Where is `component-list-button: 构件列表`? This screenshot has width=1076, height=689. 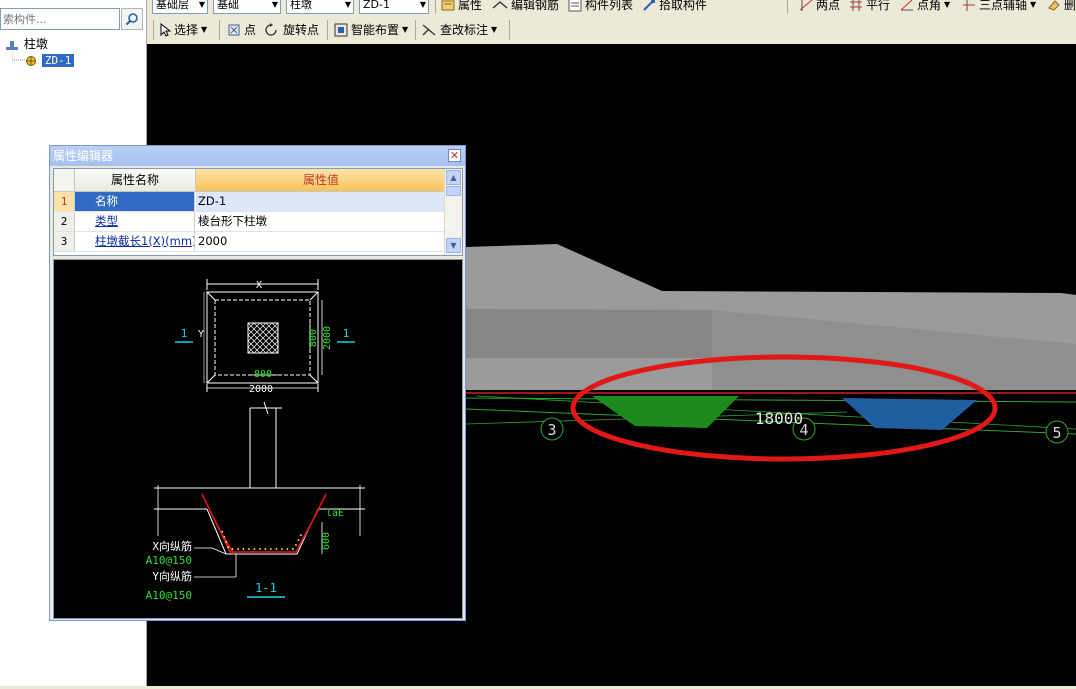 component-list-button: 构件列表 is located at coordinates (600, 7).